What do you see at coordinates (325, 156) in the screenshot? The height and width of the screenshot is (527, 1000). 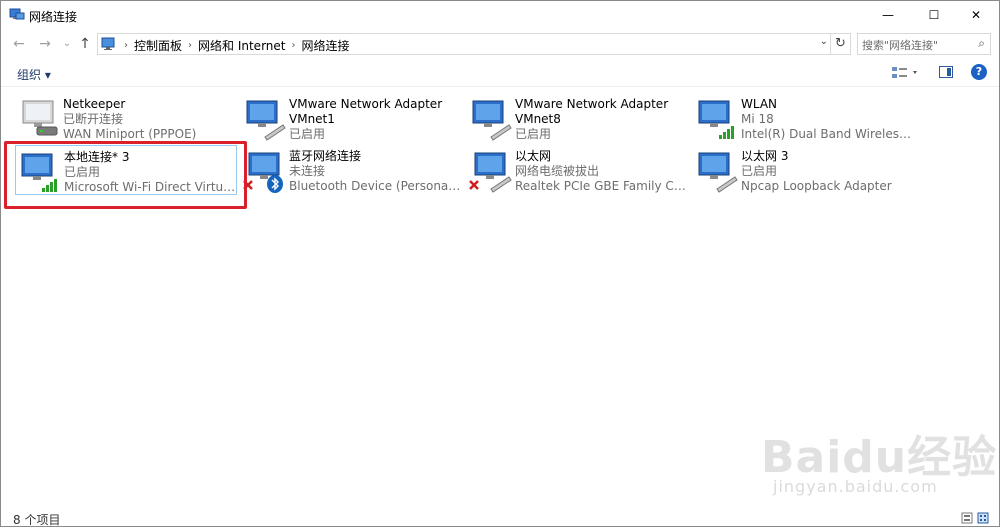 I see `connection-name: 蓝牙网络连接` at bounding box center [325, 156].